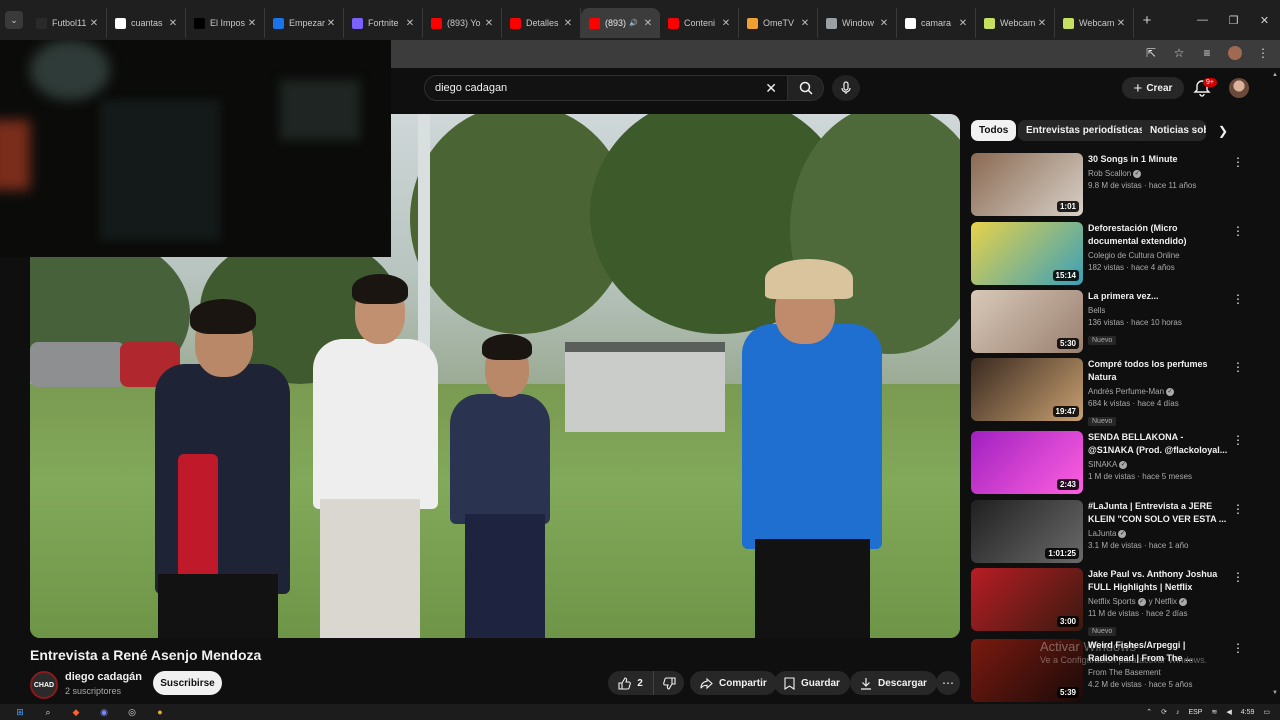 The width and height of the screenshot is (1280, 720). What do you see at coordinates (812, 683) in the screenshot?
I see `save-button: Guardar` at bounding box center [812, 683].